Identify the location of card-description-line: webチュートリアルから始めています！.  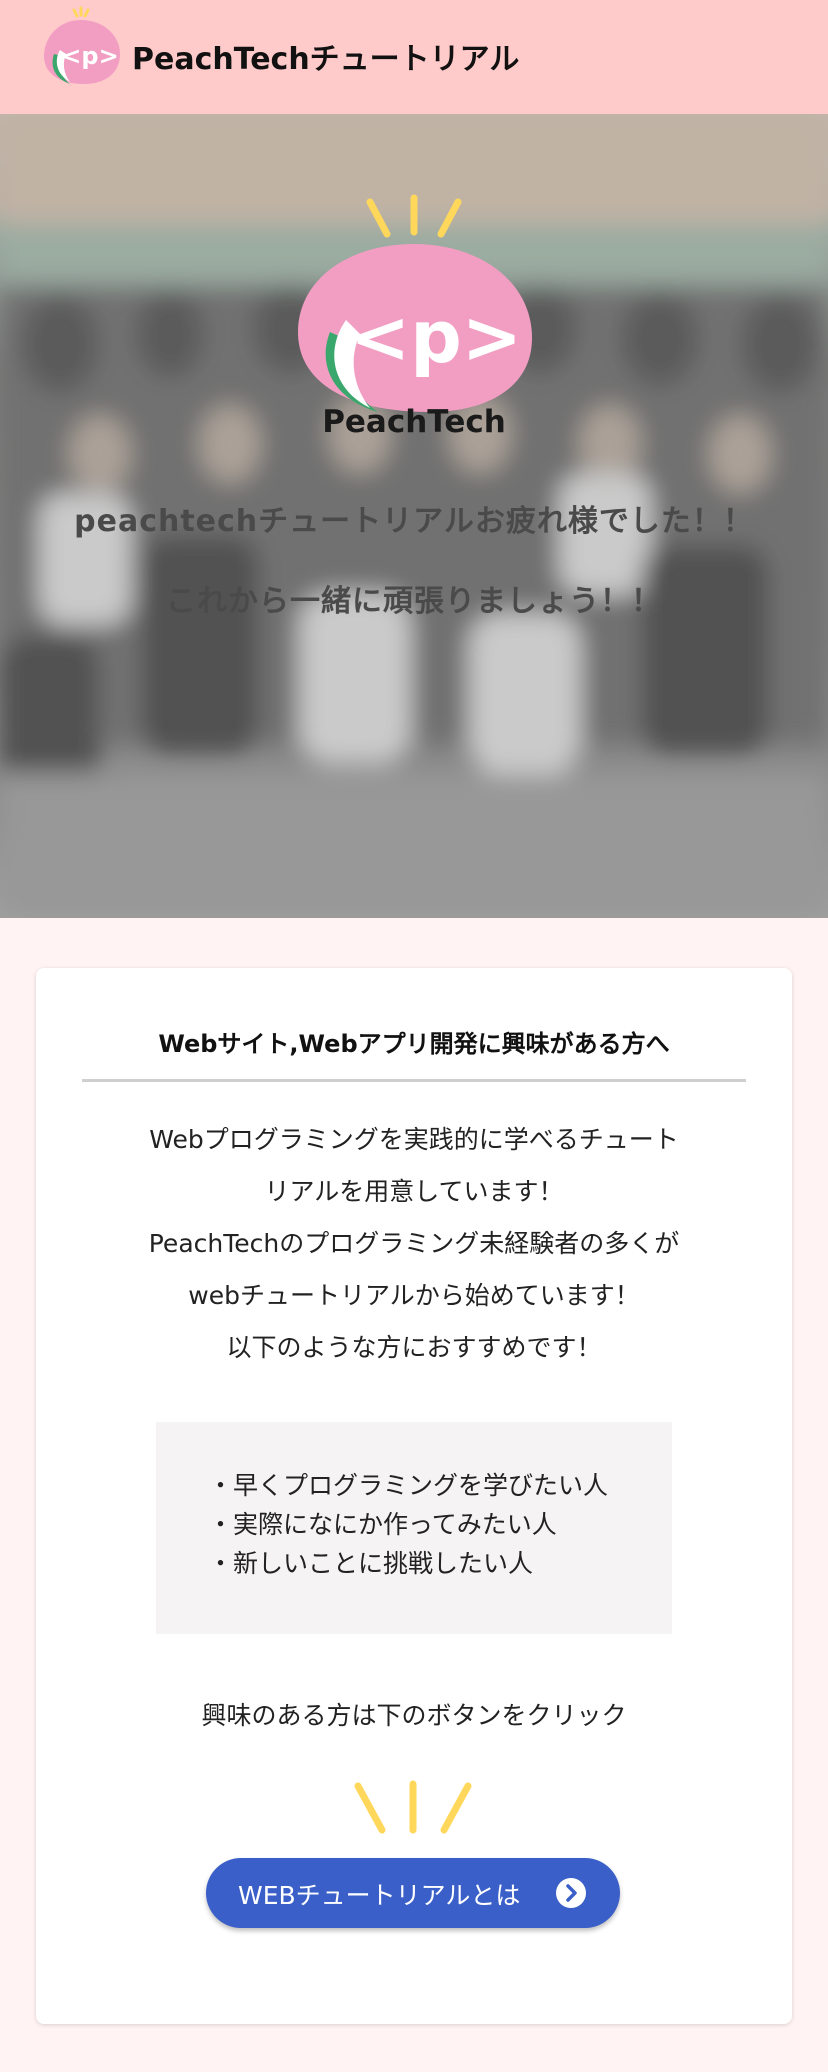
(414, 1295).